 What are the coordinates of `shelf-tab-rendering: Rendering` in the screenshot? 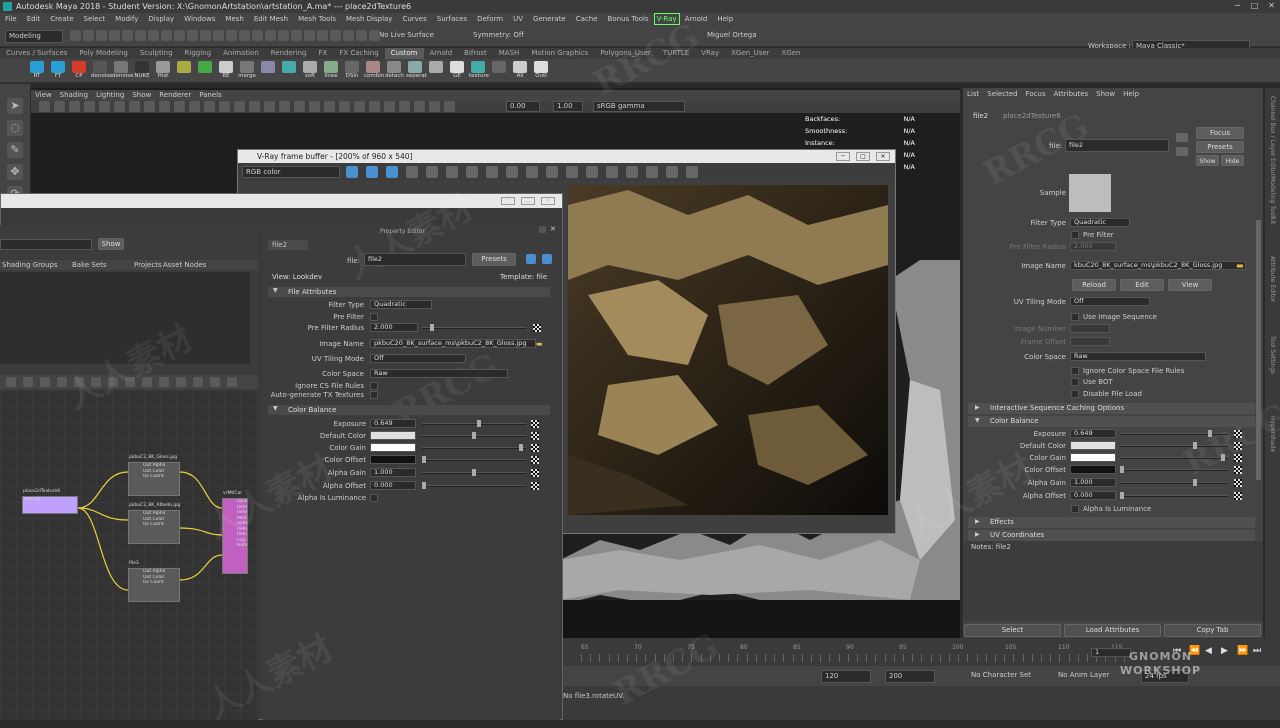 It's located at (289, 53).